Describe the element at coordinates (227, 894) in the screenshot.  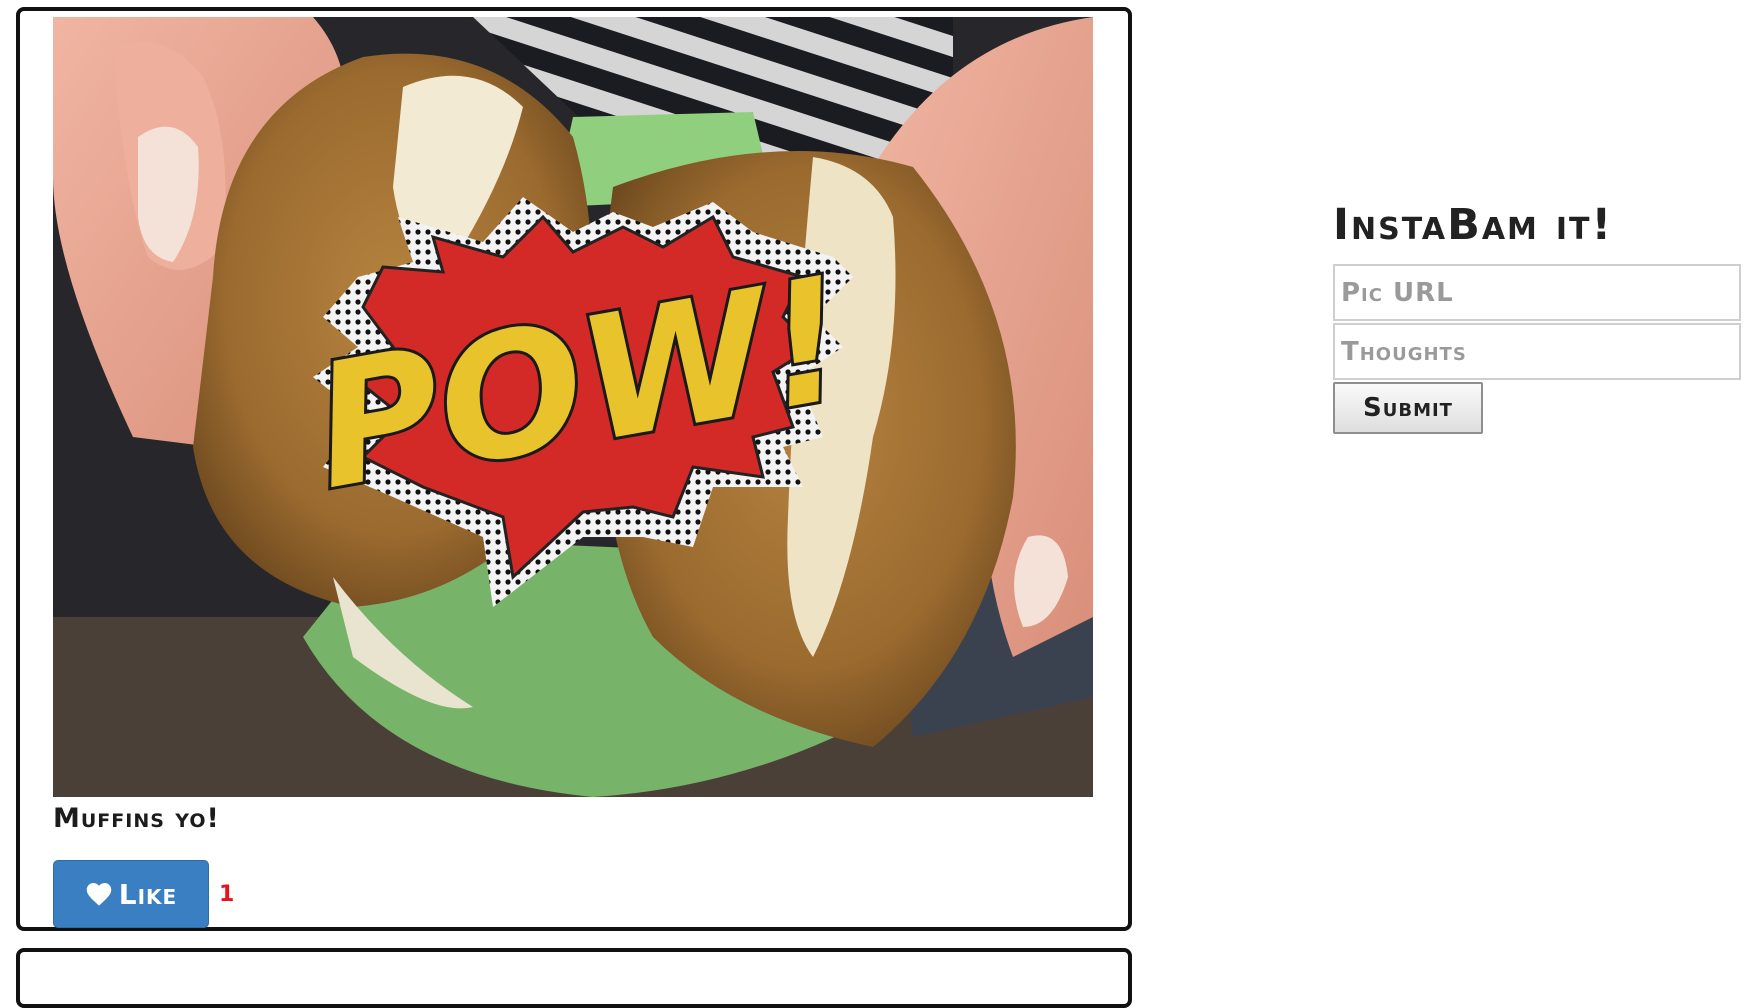
I see `like-count: 1` at that location.